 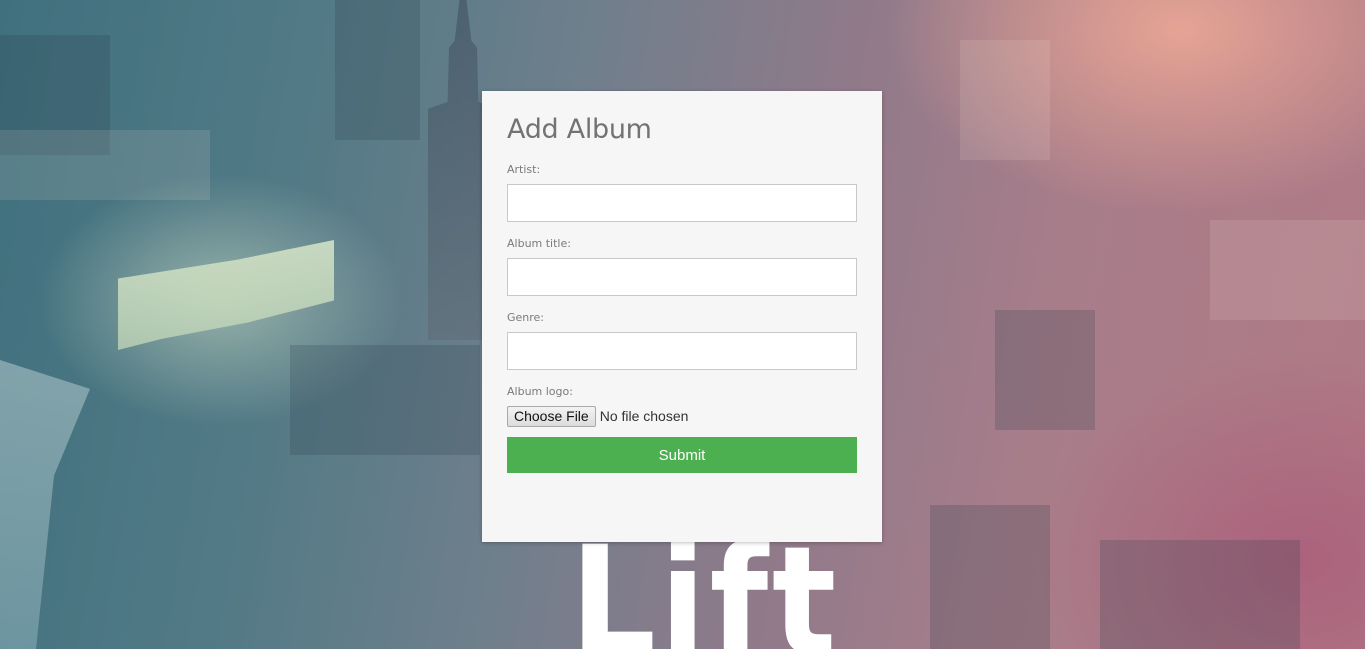 What do you see at coordinates (682, 455) in the screenshot?
I see `submit-button: Submit` at bounding box center [682, 455].